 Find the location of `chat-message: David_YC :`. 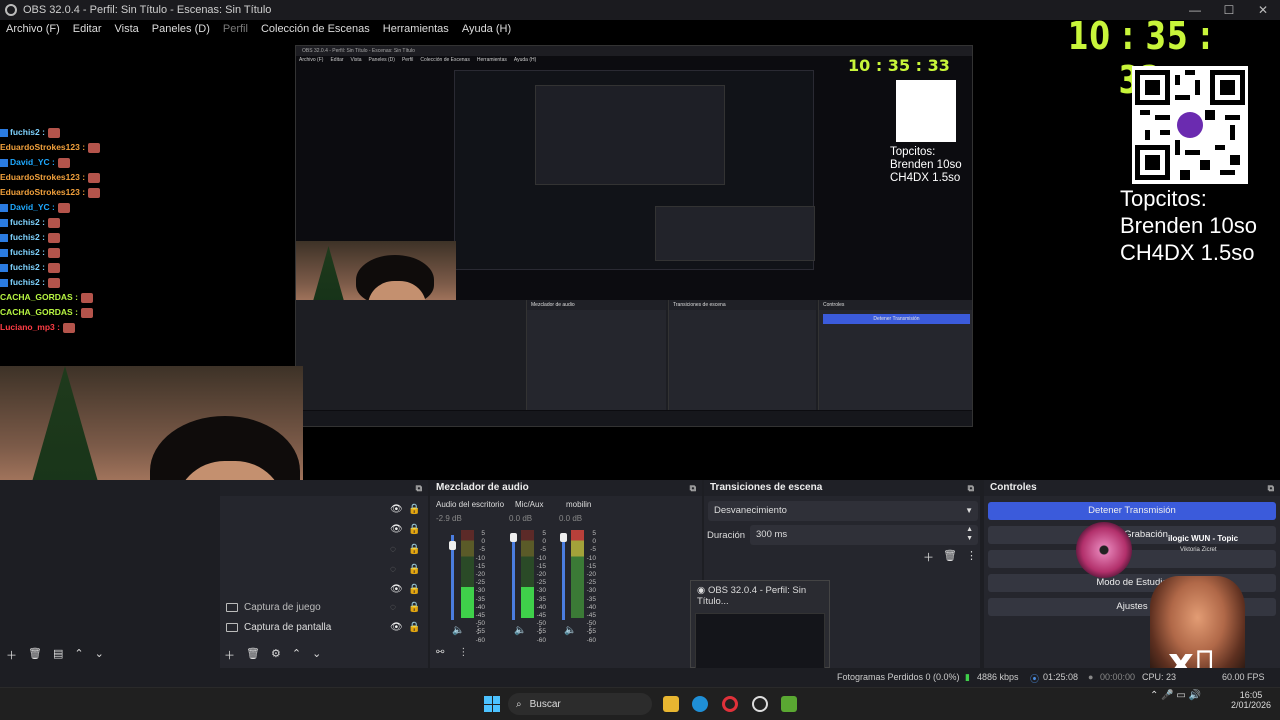

chat-message: David_YC : is located at coordinates (85, 162).